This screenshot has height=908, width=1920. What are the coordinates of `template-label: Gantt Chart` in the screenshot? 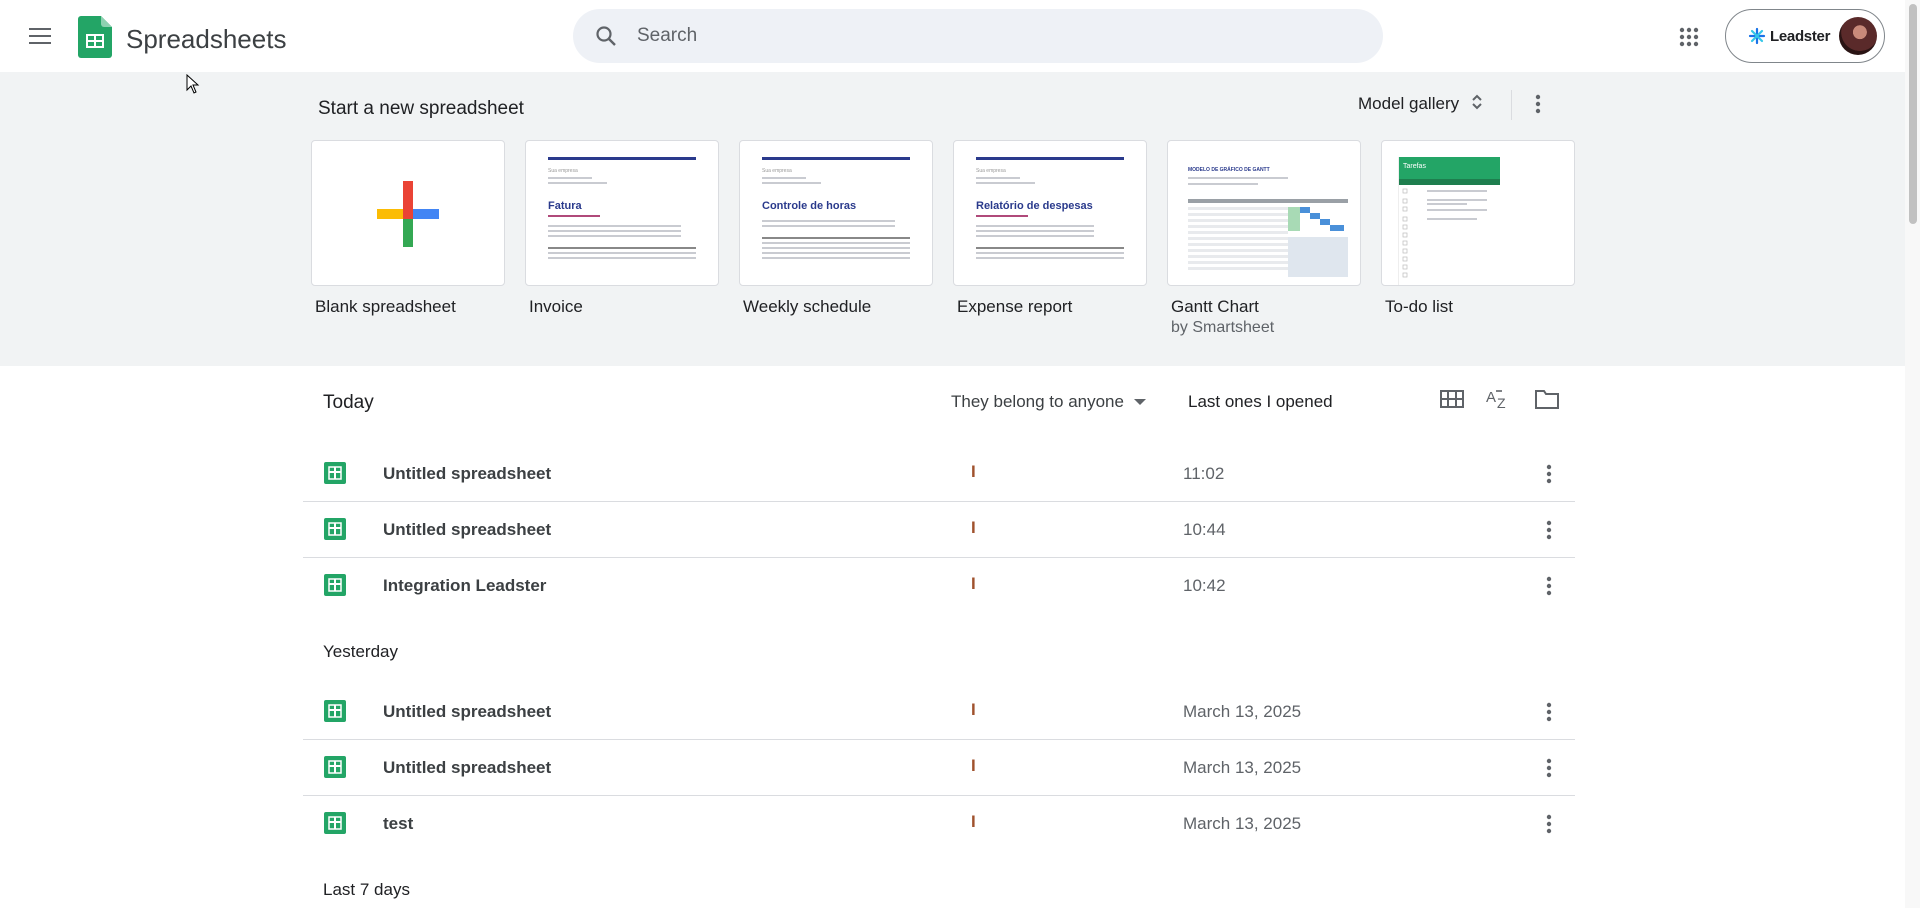 It's located at (1215, 306).